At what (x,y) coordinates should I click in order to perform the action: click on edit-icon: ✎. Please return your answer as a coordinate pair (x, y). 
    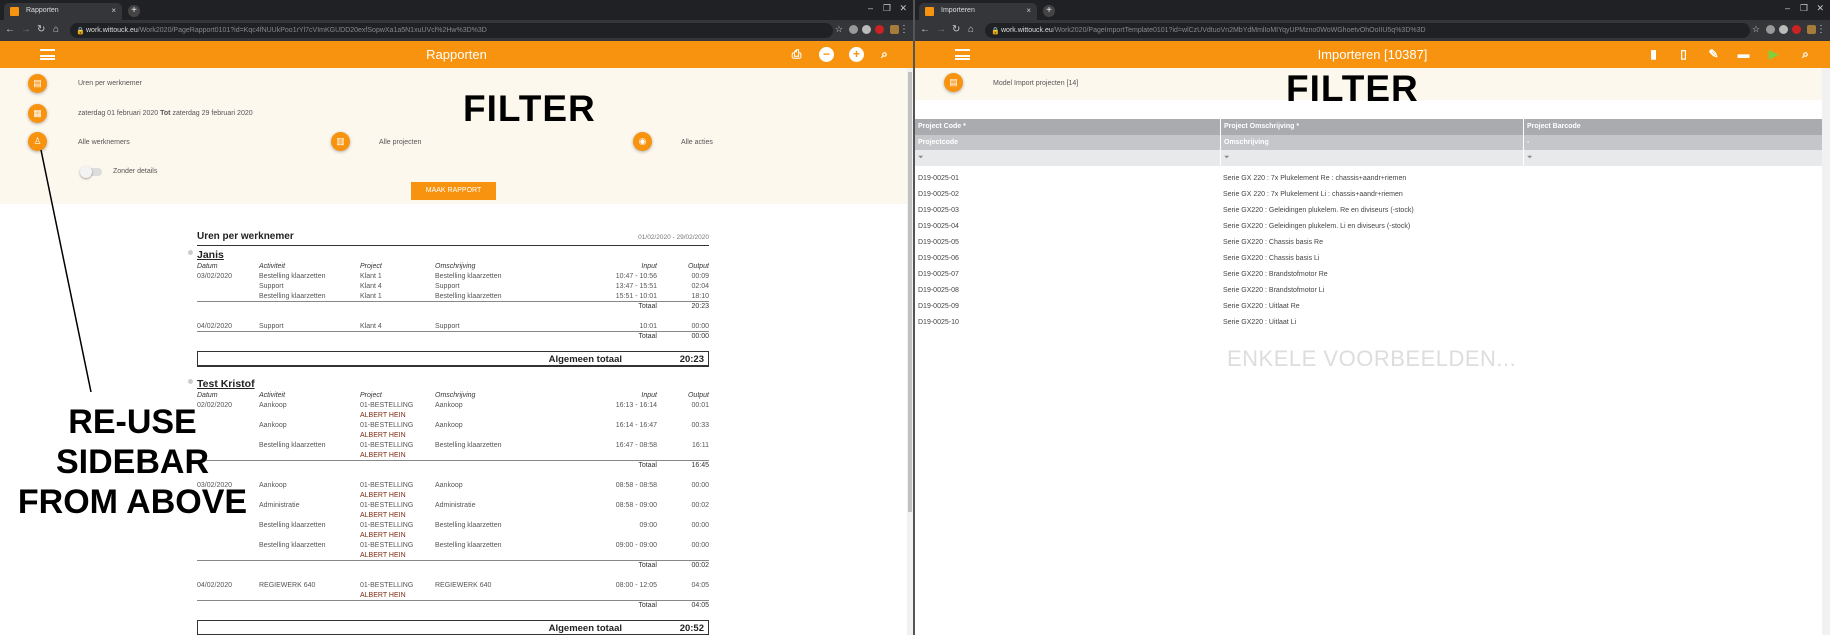
    Looking at the image, I should click on (1713, 54).